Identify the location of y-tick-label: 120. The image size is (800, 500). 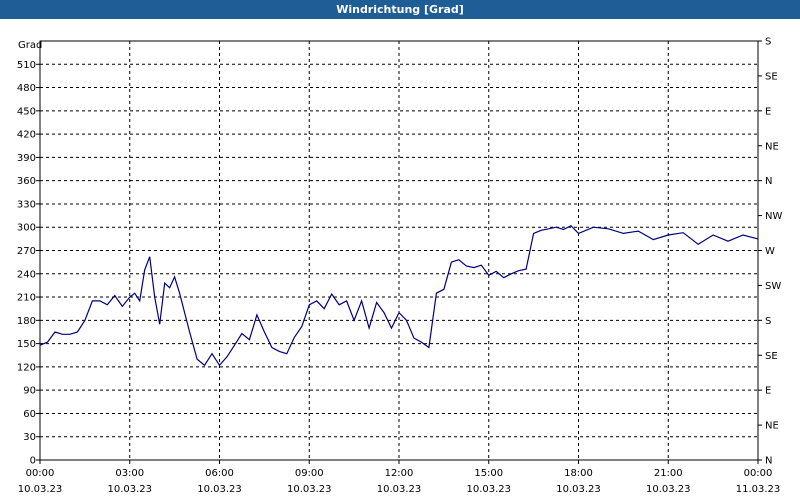
(26, 367).